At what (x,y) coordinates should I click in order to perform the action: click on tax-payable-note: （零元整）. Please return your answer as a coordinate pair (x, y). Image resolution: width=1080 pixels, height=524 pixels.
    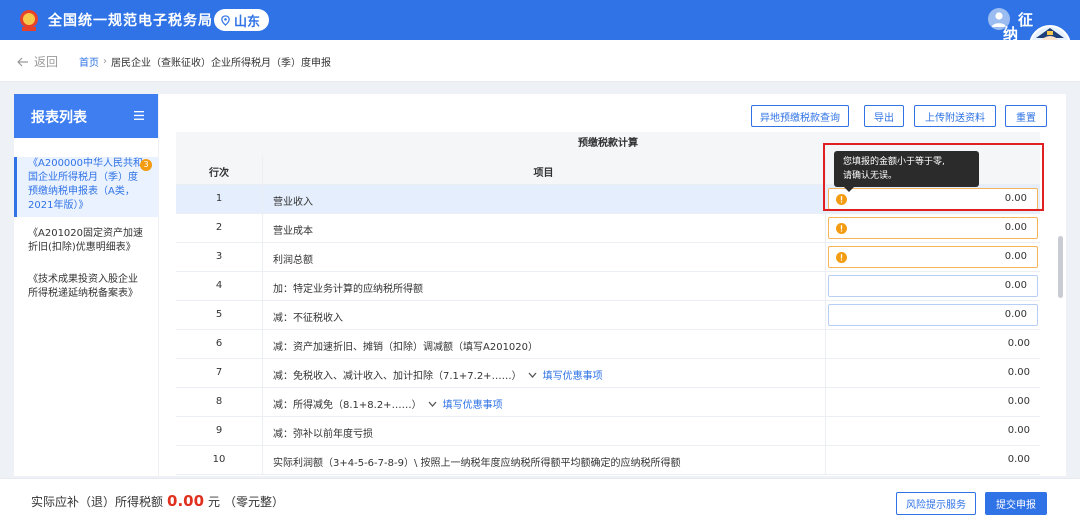
    Looking at the image, I should click on (254, 502).